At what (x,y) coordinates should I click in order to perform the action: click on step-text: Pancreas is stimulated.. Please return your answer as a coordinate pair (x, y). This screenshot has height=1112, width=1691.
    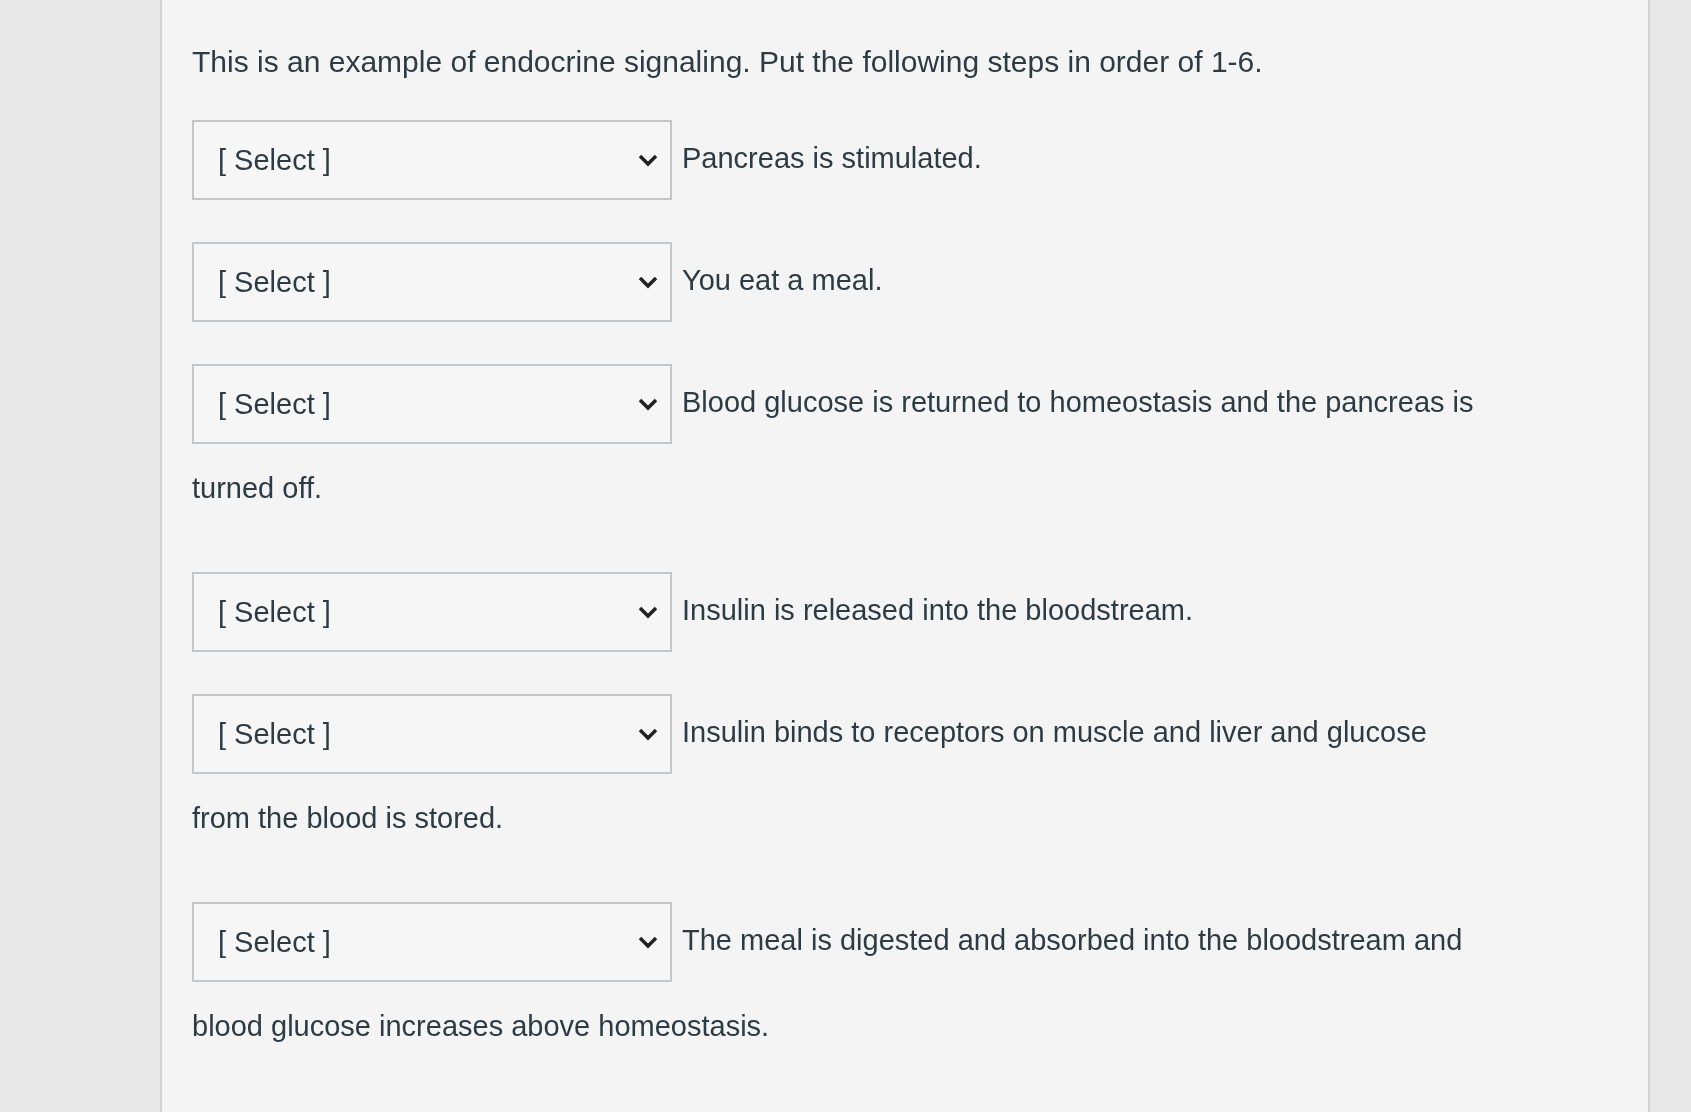
    Looking at the image, I should click on (832, 158).